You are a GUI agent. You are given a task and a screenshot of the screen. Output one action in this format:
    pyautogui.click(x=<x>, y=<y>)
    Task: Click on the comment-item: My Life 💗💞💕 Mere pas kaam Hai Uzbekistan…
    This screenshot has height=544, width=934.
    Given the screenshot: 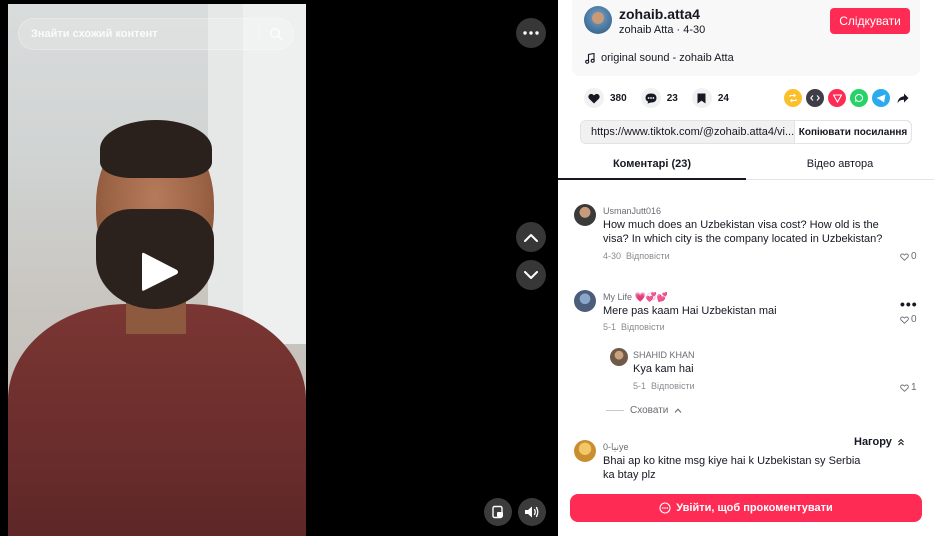 What is the action you would take?
    pyautogui.click(x=746, y=351)
    